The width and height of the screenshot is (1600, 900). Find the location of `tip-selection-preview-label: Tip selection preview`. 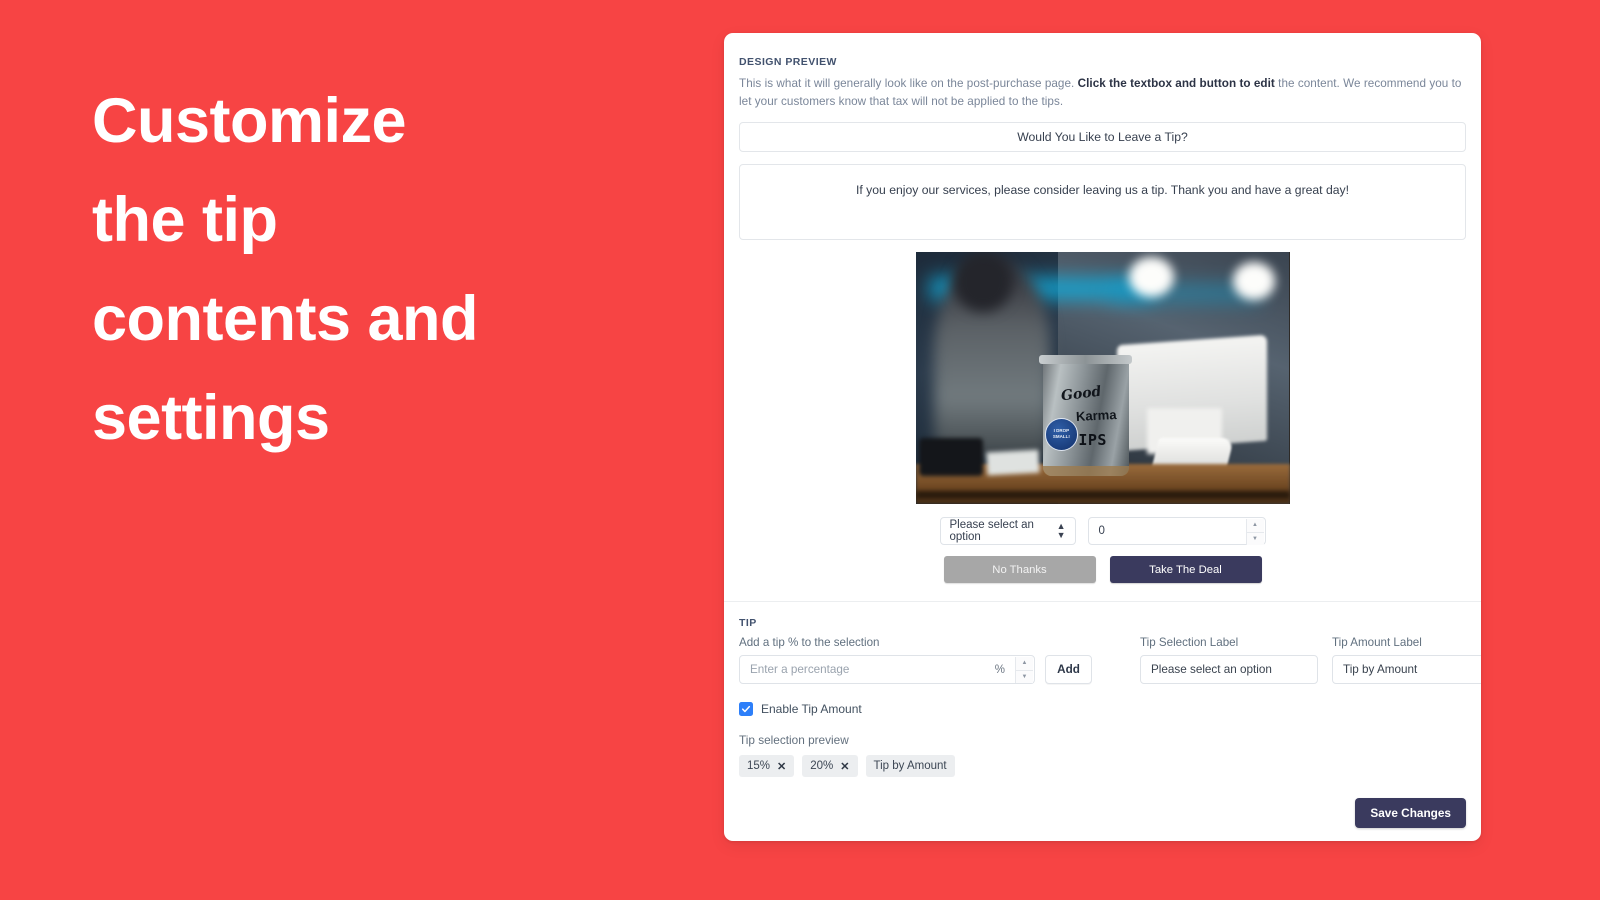

tip-selection-preview-label: Tip selection preview is located at coordinates (794, 740).